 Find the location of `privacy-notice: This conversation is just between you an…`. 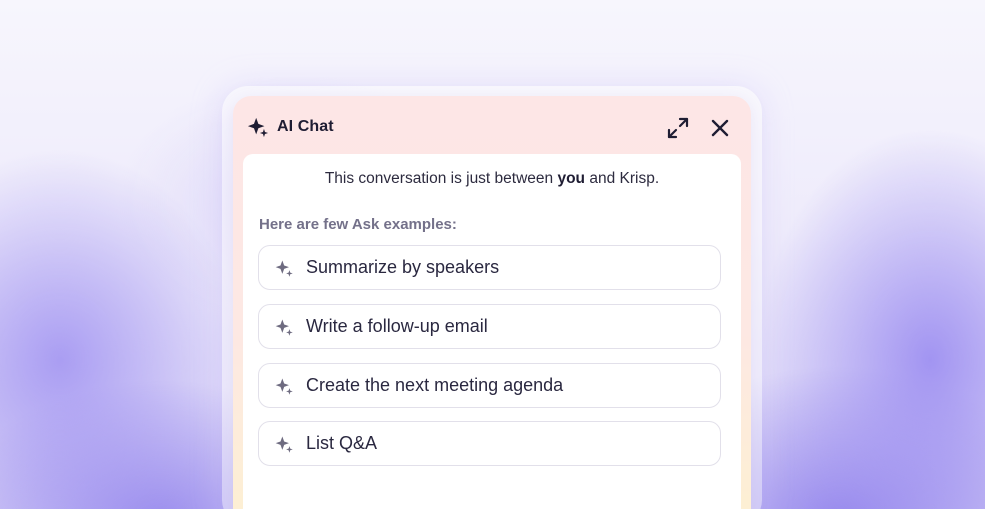

privacy-notice: This conversation is just between you an… is located at coordinates (492, 179).